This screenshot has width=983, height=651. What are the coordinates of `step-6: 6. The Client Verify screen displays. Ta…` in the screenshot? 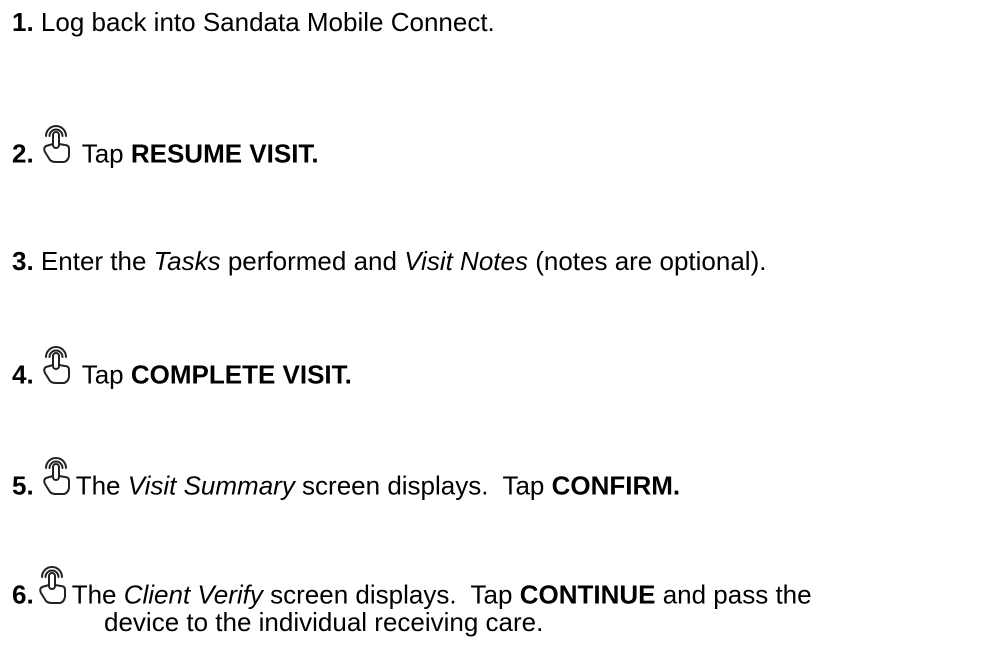 It's located at (412, 588).